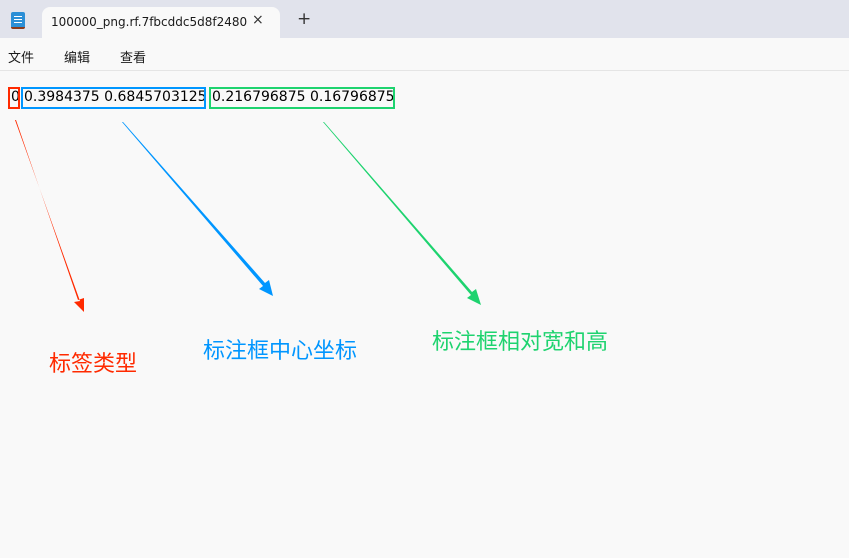 The height and width of the screenshot is (558, 849). I want to click on red-arrow, so click(49, 216).